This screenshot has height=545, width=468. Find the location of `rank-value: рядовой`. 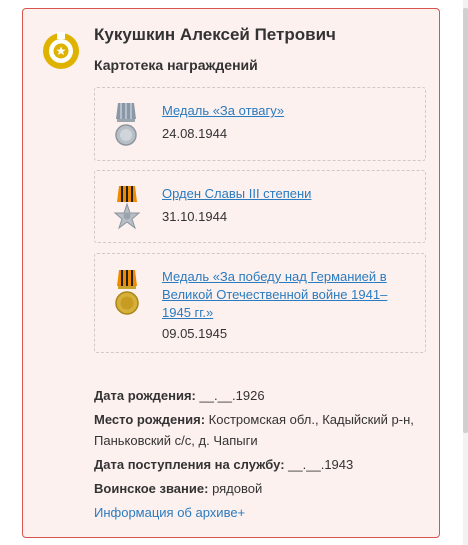

rank-value: рядовой is located at coordinates (237, 488).